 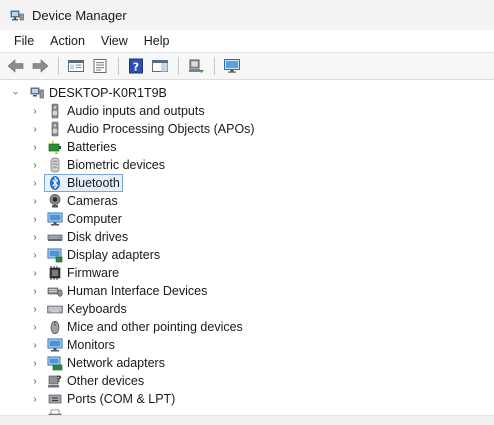 What do you see at coordinates (247, 219) in the screenshot?
I see `tree-item-computer: › Computer` at bounding box center [247, 219].